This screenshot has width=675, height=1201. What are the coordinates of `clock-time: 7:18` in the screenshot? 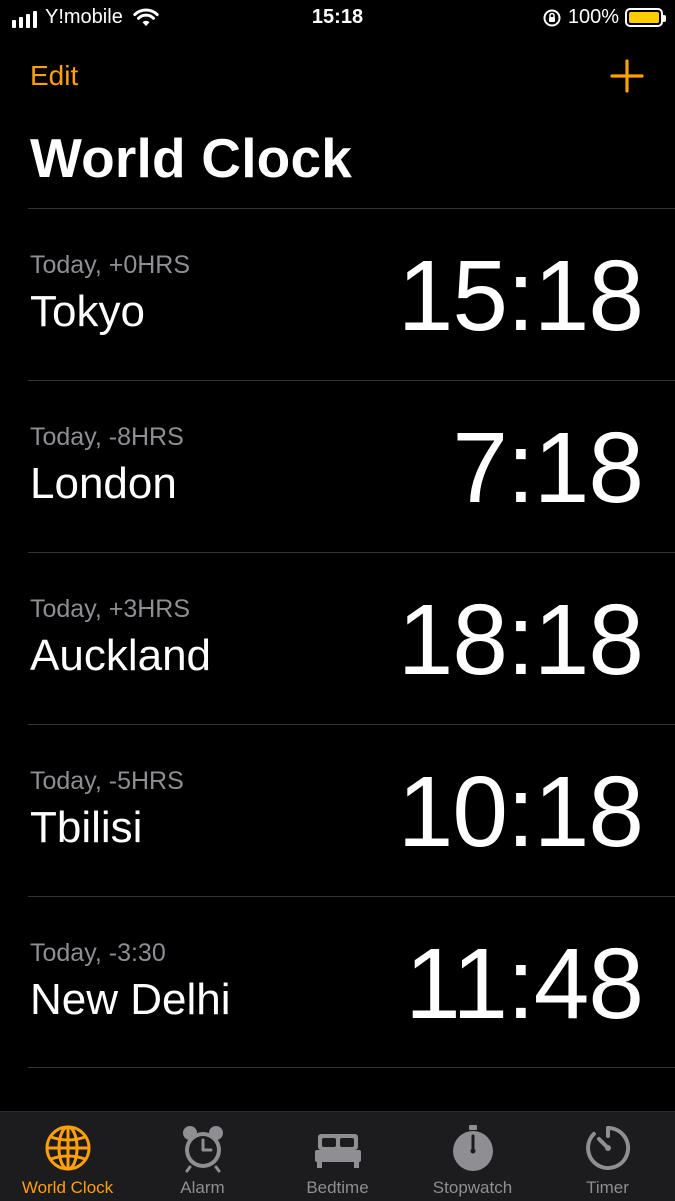 It's located at (548, 468).